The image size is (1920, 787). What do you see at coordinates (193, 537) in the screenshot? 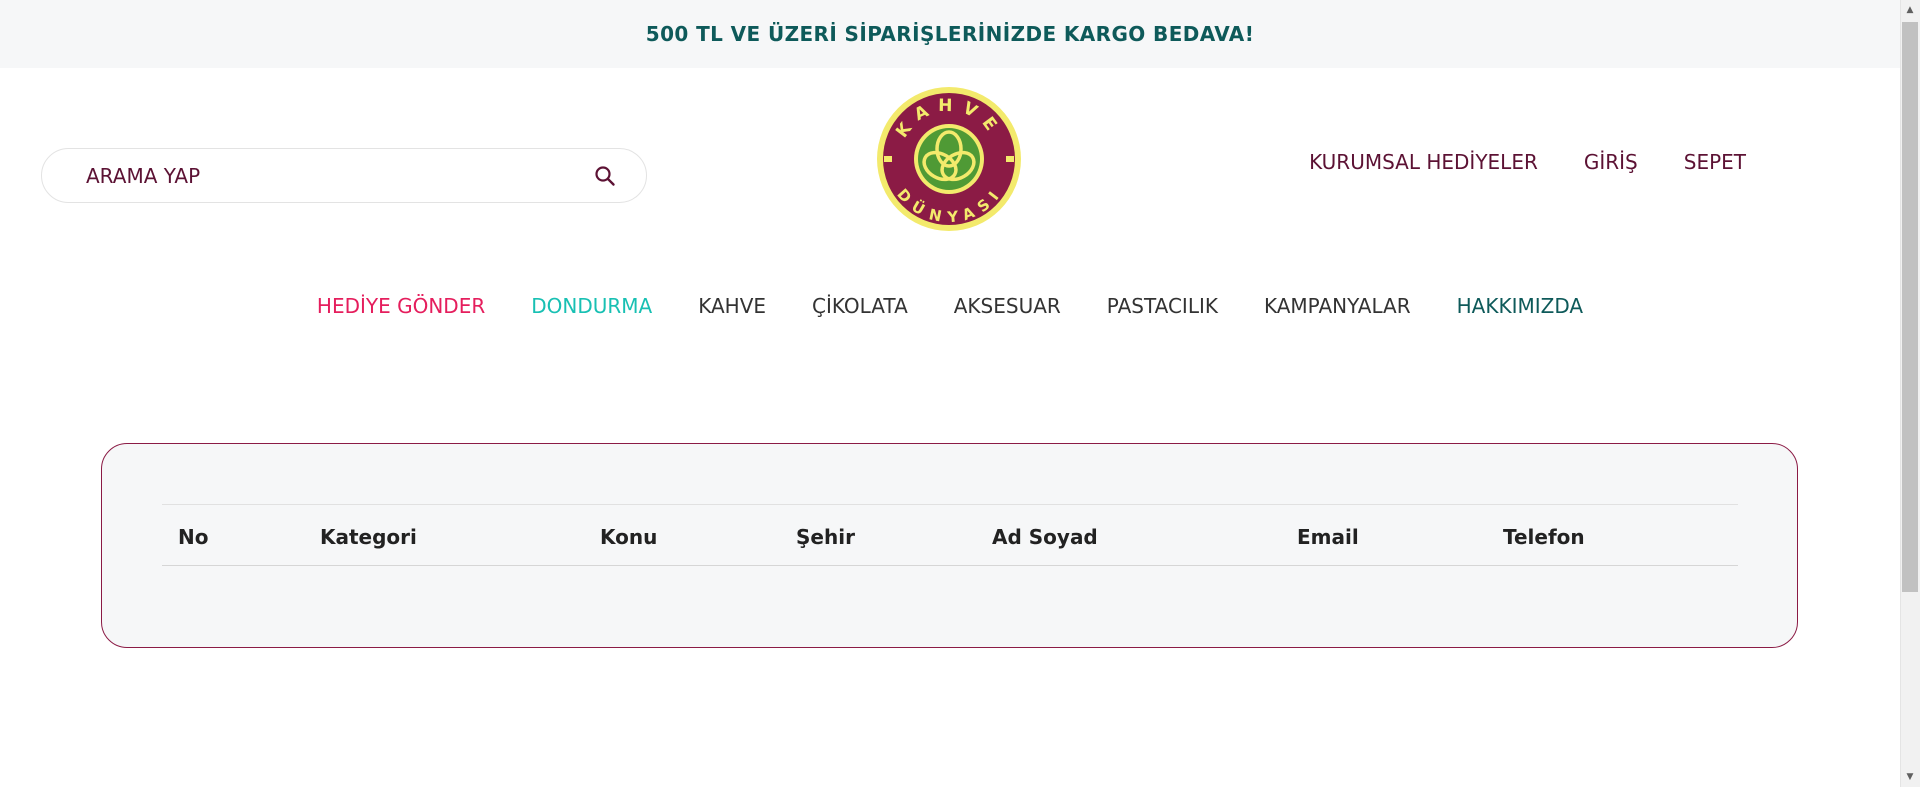
I see `column-header-no: No` at bounding box center [193, 537].